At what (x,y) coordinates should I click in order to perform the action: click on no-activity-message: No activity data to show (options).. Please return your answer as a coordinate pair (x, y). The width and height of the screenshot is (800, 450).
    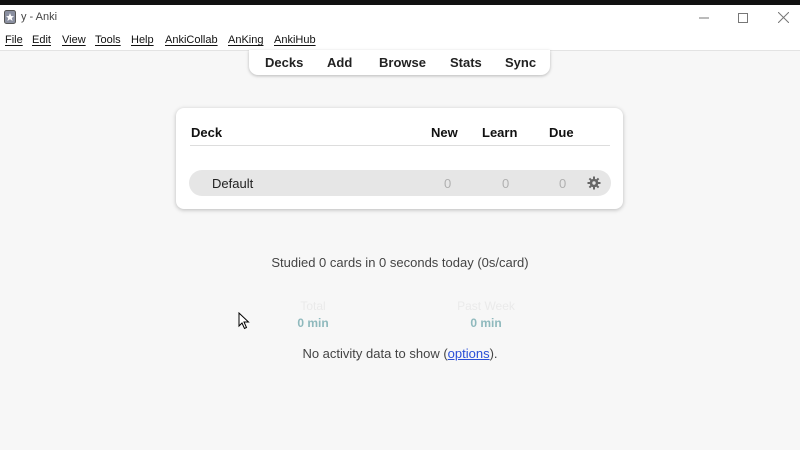
    Looking at the image, I should click on (400, 353).